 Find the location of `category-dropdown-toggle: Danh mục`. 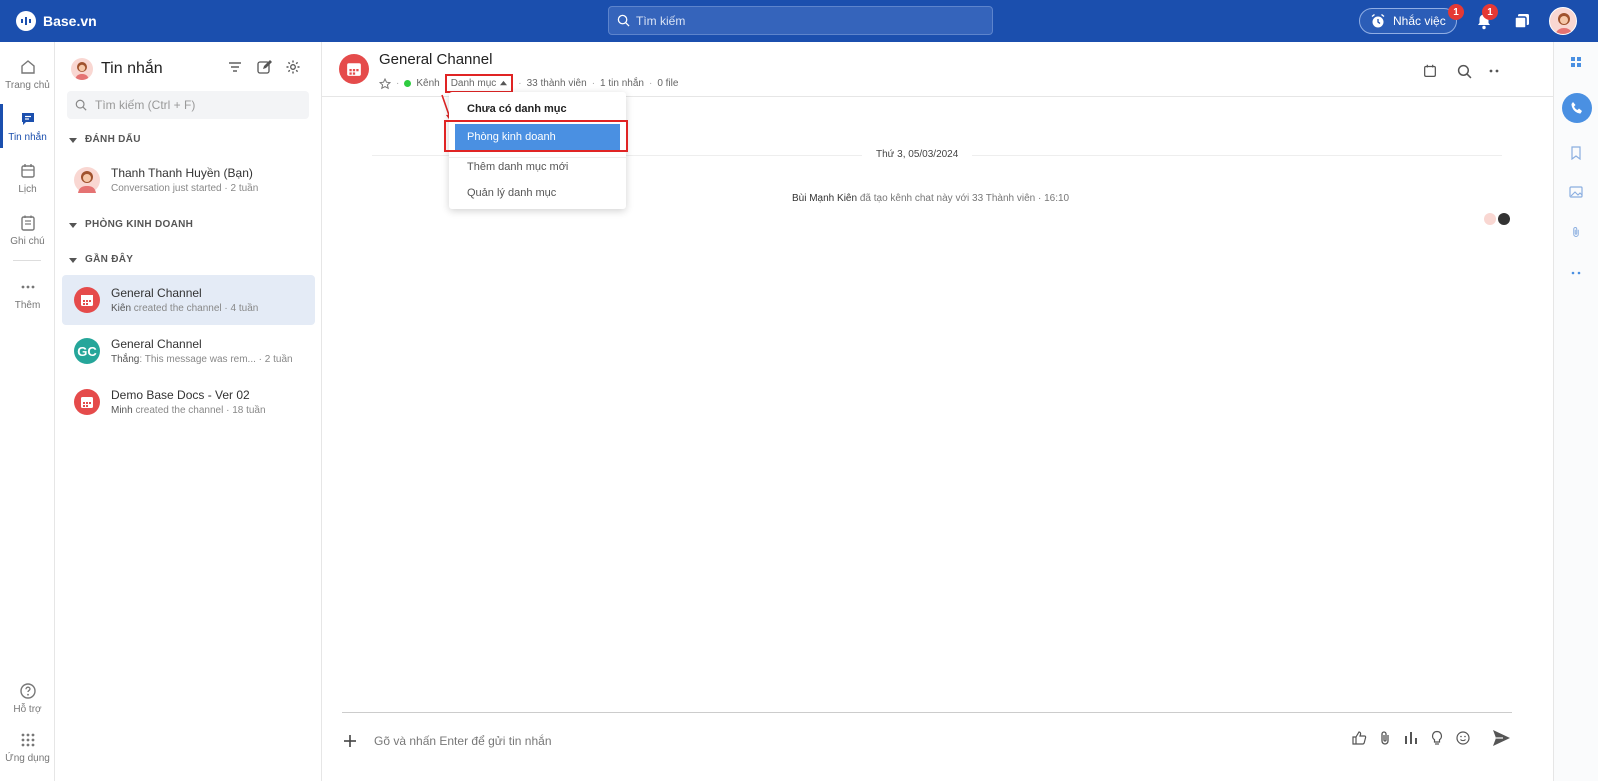

category-dropdown-toggle: Danh mục is located at coordinates (479, 83).